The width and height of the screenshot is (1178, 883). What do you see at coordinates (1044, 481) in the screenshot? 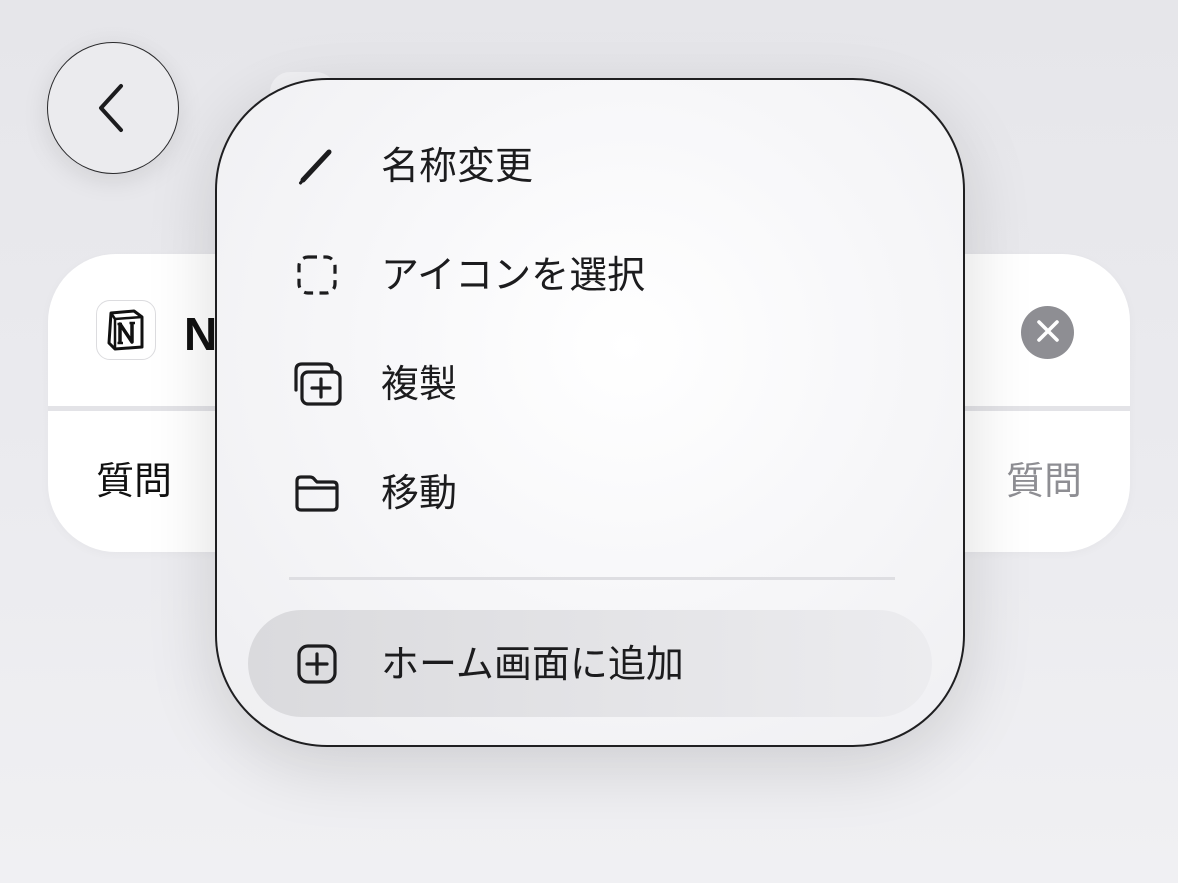
I see `question-value: 質問` at bounding box center [1044, 481].